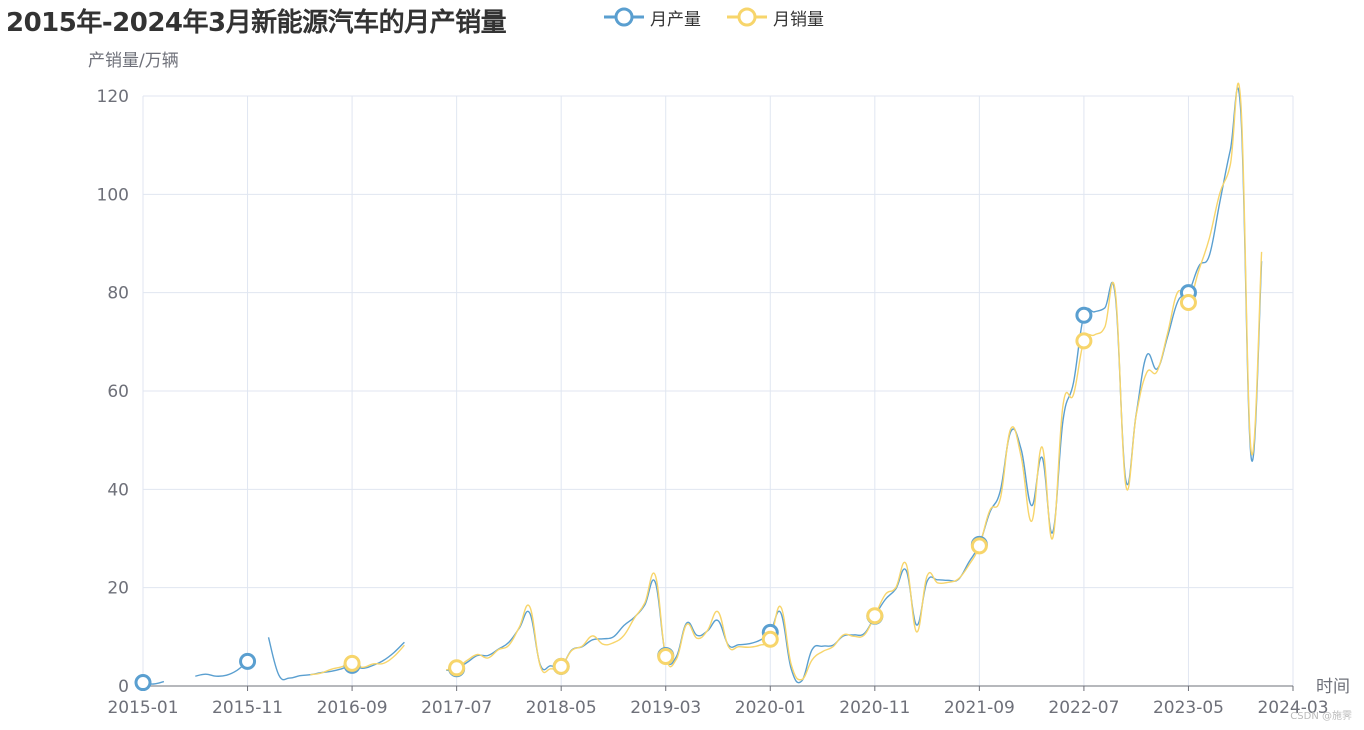 The image size is (1364, 730). I want to click on y-tick-label: 40, so click(118, 490).